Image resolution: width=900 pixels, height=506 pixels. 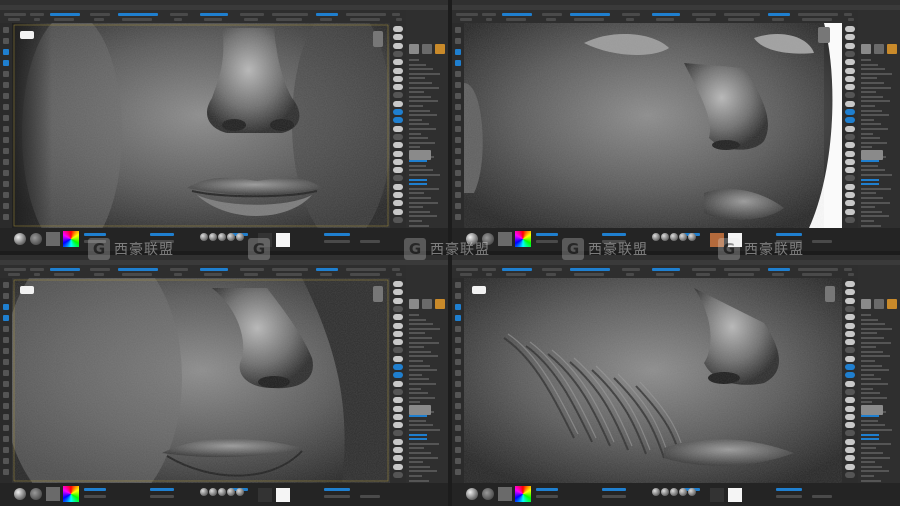 I want to click on bottom-brush-tray, so click(x=676, y=494).